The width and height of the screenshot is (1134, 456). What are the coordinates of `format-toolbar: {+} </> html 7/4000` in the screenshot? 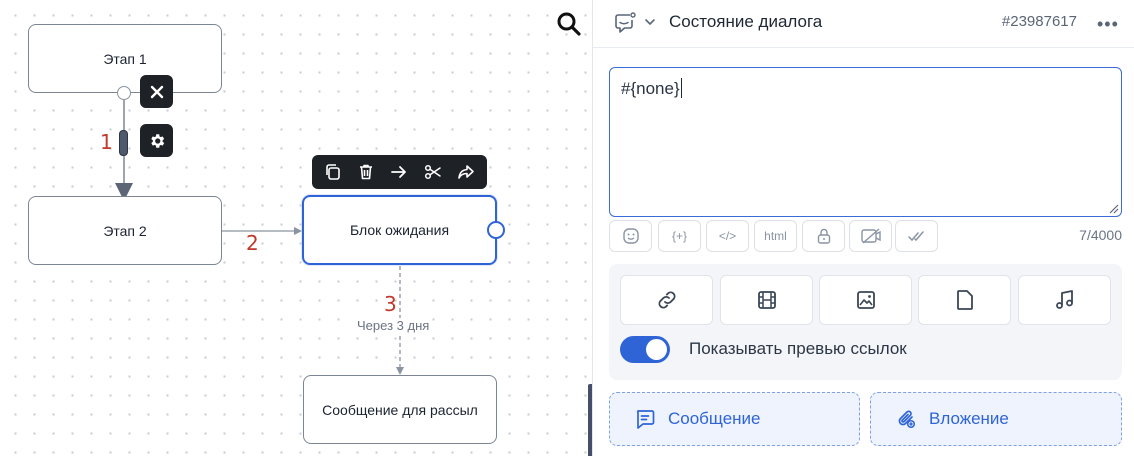 It's located at (865, 236).